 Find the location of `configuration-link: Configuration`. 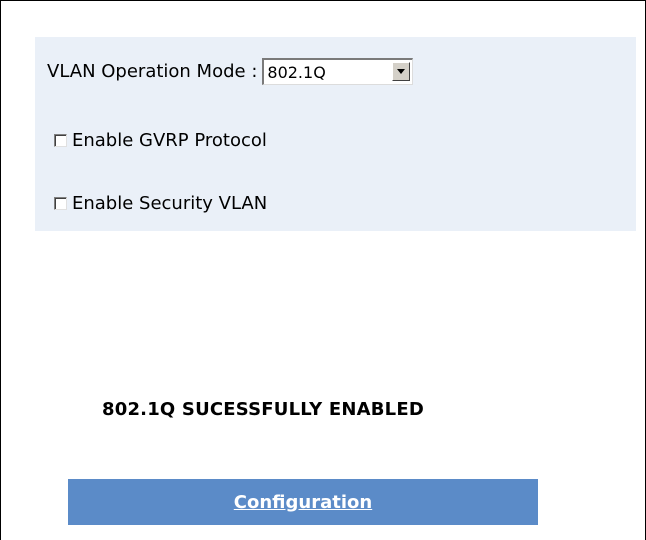

configuration-link: Configuration is located at coordinates (303, 502).